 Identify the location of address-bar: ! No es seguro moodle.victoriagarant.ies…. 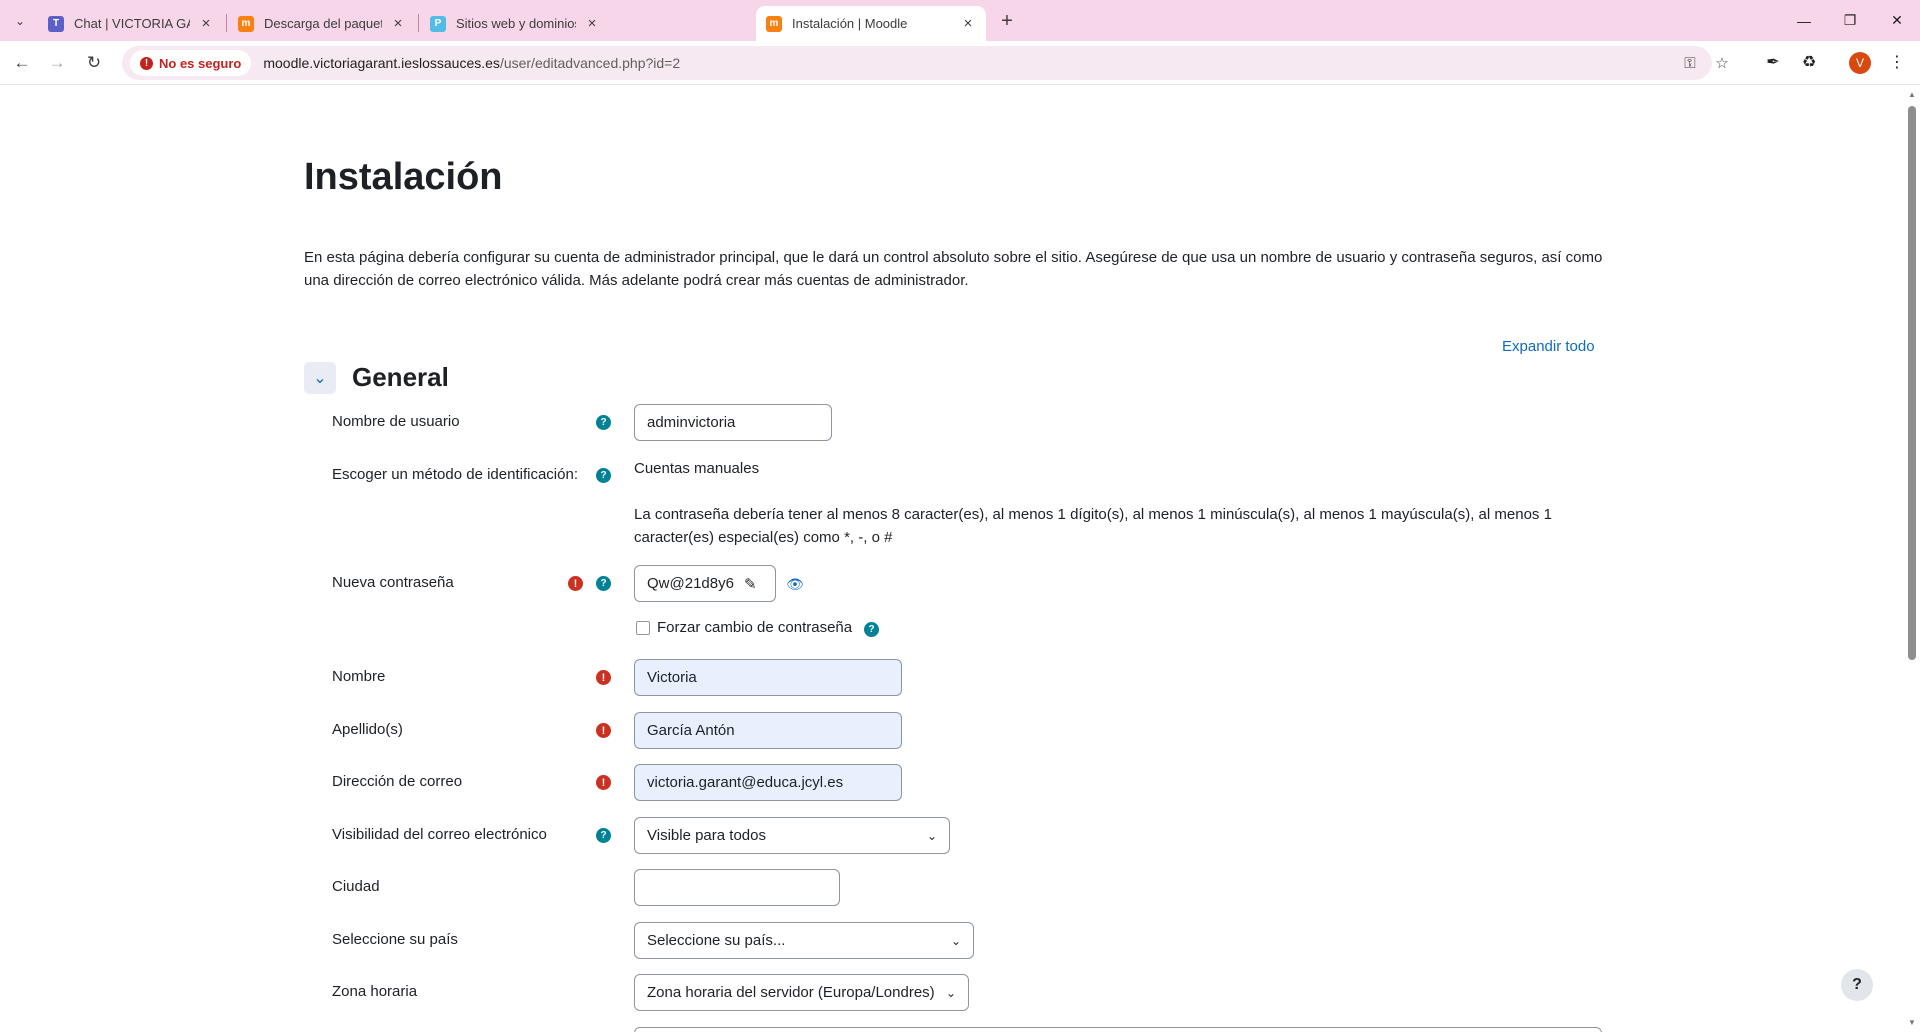
(925, 63).